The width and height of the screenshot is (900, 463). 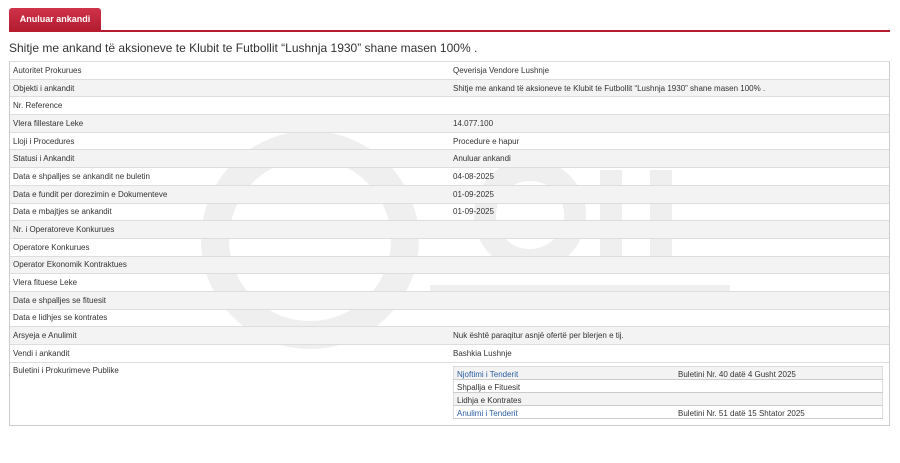 I want to click on tab-anuluar-ankandi: Anuluar ankandi, so click(x=55, y=19).